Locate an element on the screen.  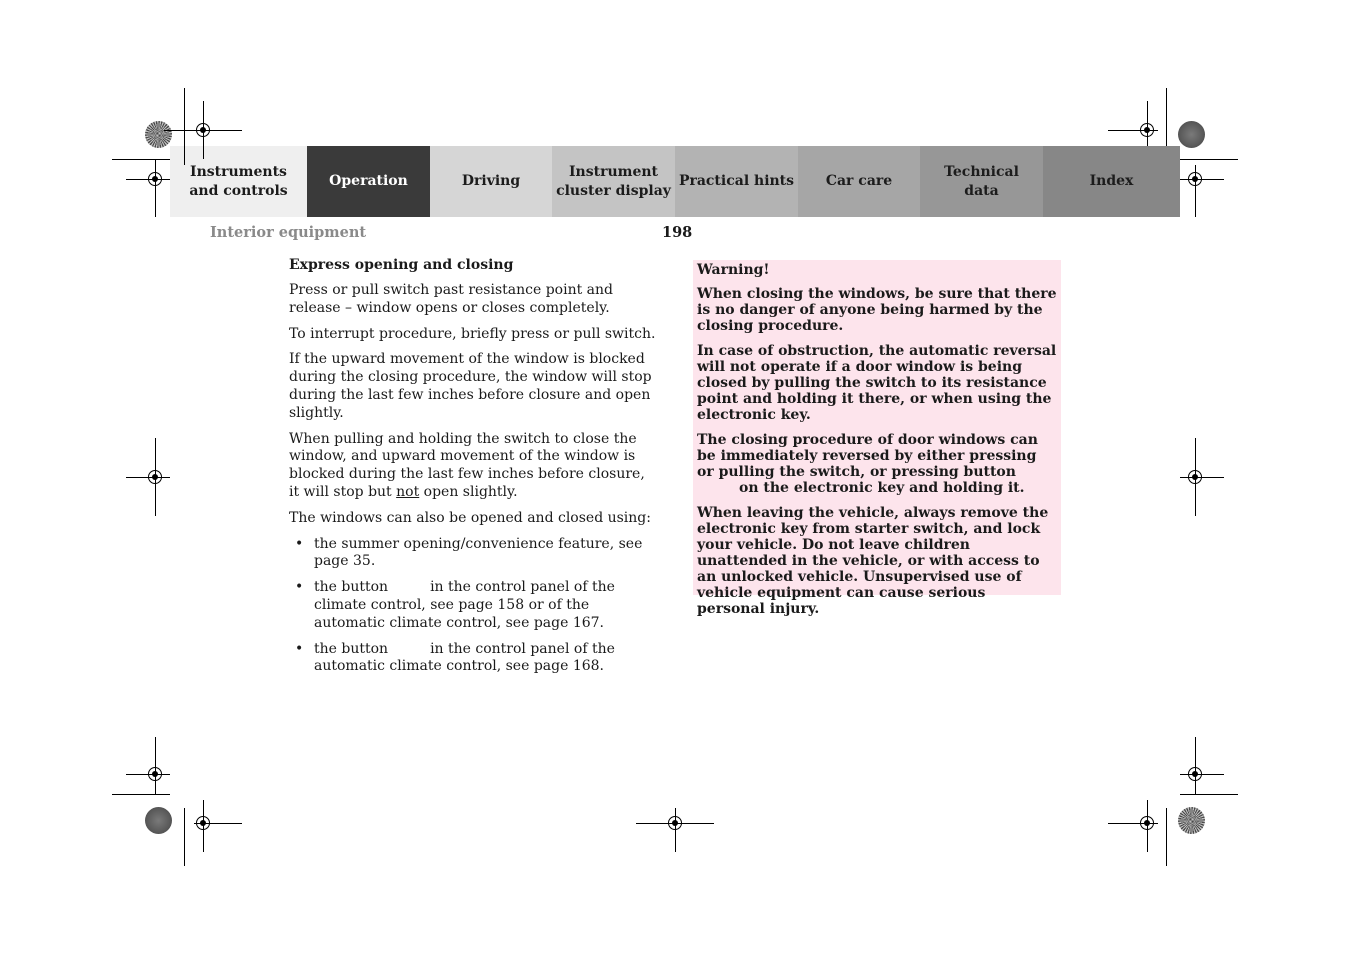
tab-driving: Driving is located at coordinates (491, 181).